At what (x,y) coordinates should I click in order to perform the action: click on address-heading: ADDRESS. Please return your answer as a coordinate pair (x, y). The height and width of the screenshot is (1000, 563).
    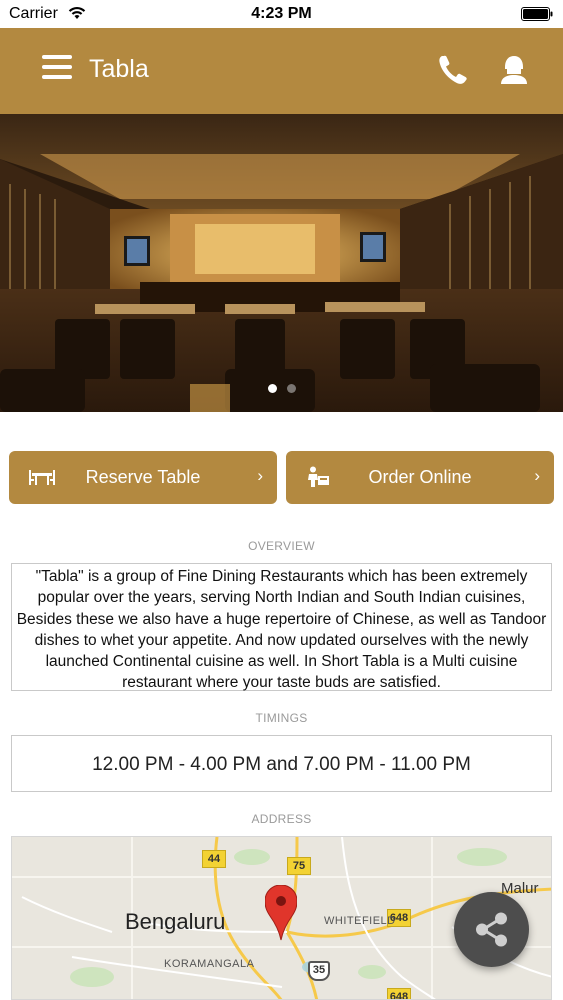
    Looking at the image, I should click on (281, 819).